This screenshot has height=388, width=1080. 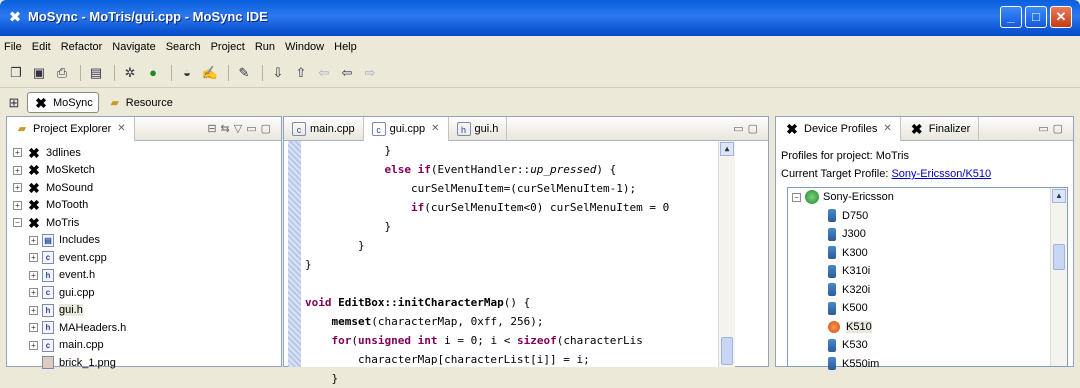 What do you see at coordinates (1036, 17) in the screenshot?
I see `maximize-button: □` at bounding box center [1036, 17].